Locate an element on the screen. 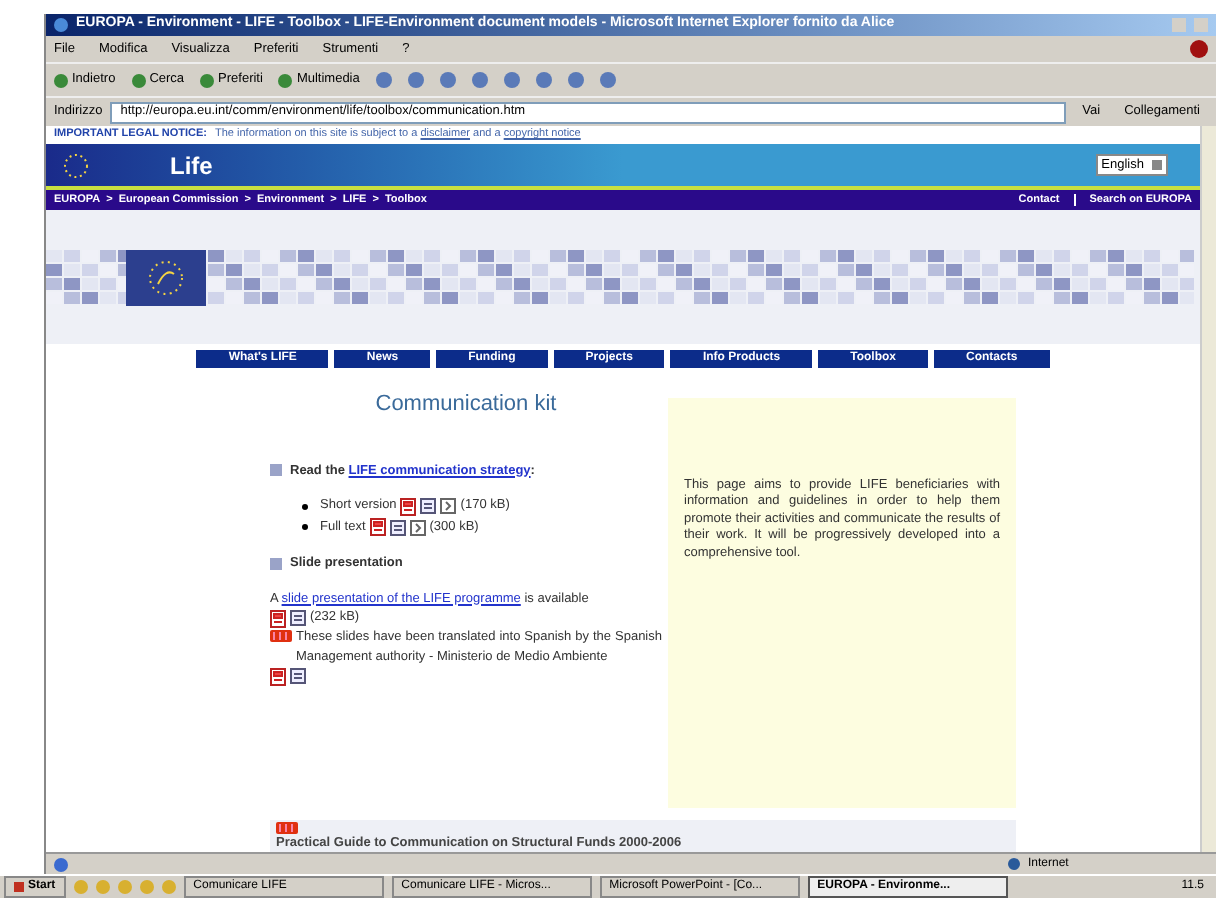  site-title: Life is located at coordinates (191, 166).